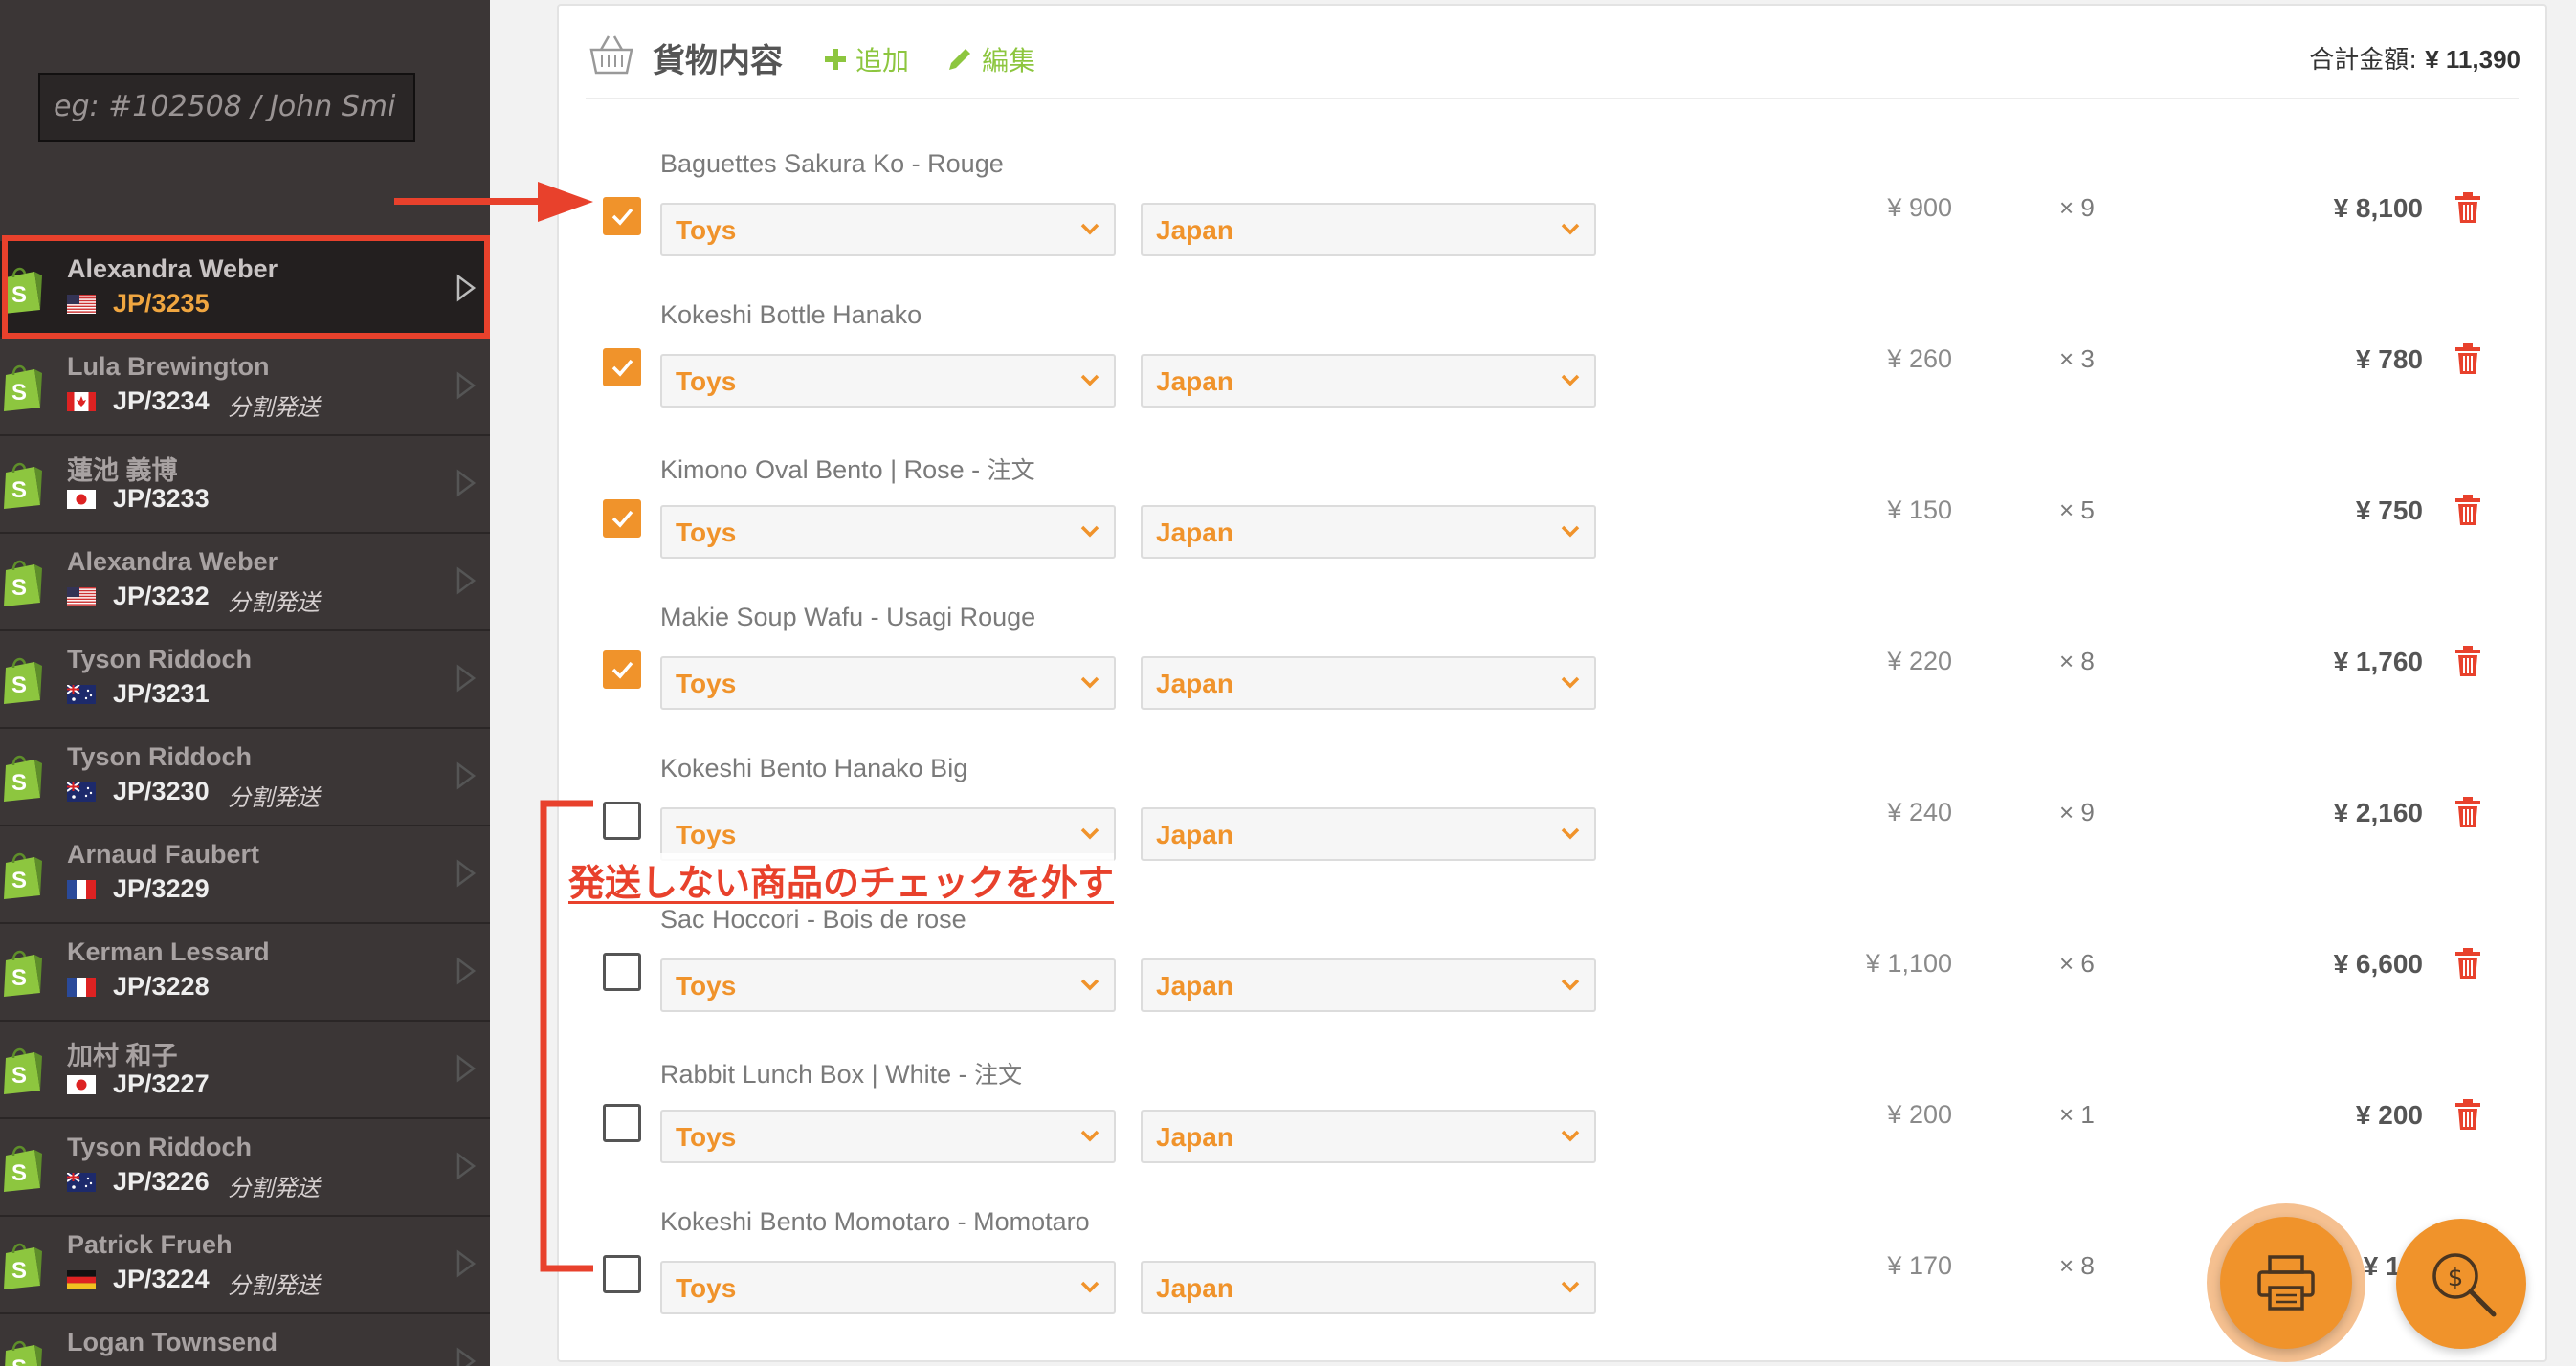 Image resolution: width=2576 pixels, height=1366 pixels. What do you see at coordinates (841, 880) in the screenshot?
I see `annotation-text: 発送しない商品のチェックを外す` at bounding box center [841, 880].